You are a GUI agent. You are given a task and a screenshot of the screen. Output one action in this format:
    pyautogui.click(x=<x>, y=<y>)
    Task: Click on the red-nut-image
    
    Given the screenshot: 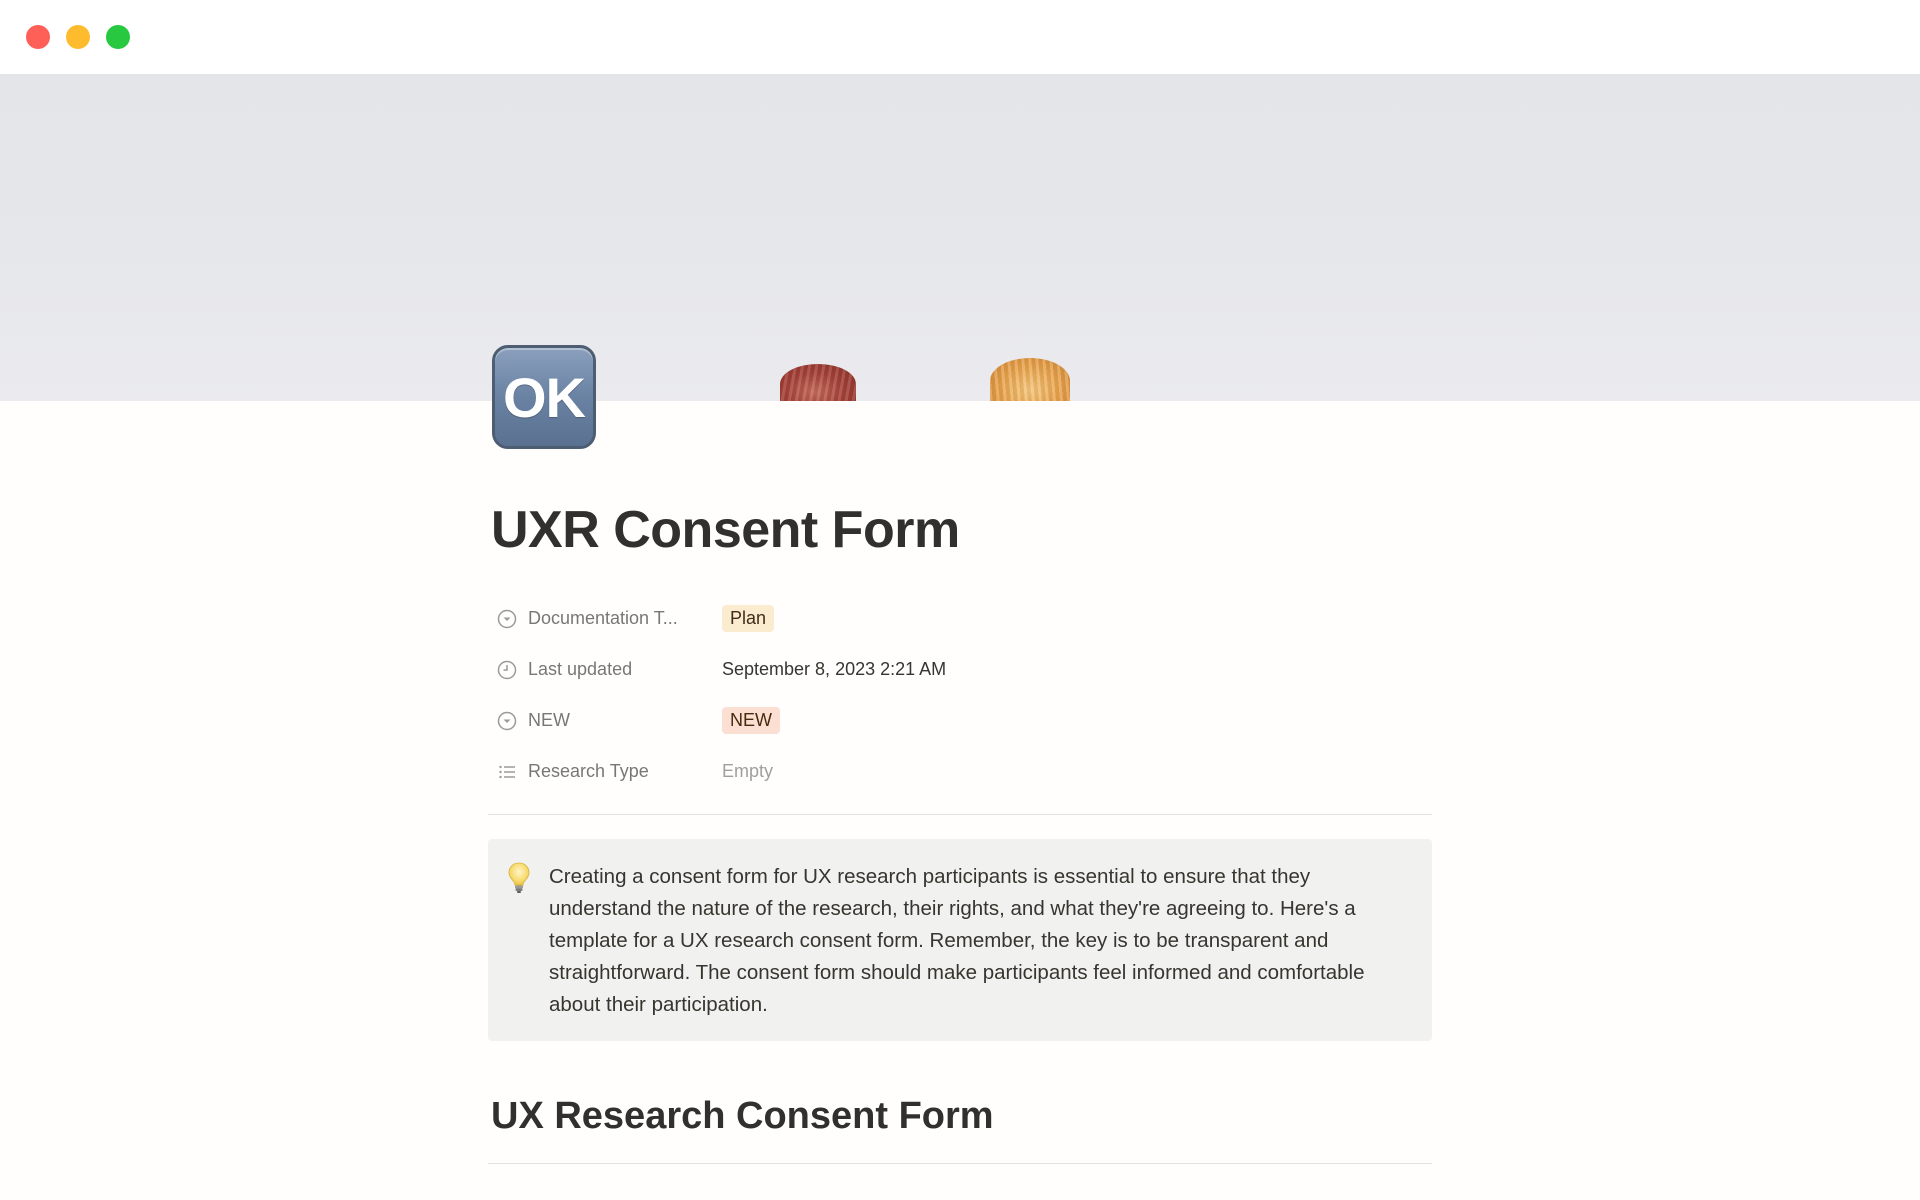 What is the action you would take?
    pyautogui.click(x=818, y=382)
    